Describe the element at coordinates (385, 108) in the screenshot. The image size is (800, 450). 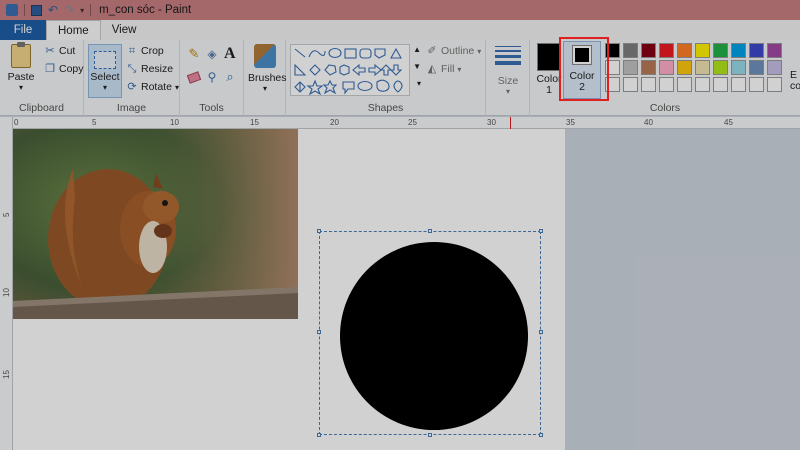
I see `shapes-group-label: Shapes` at that location.